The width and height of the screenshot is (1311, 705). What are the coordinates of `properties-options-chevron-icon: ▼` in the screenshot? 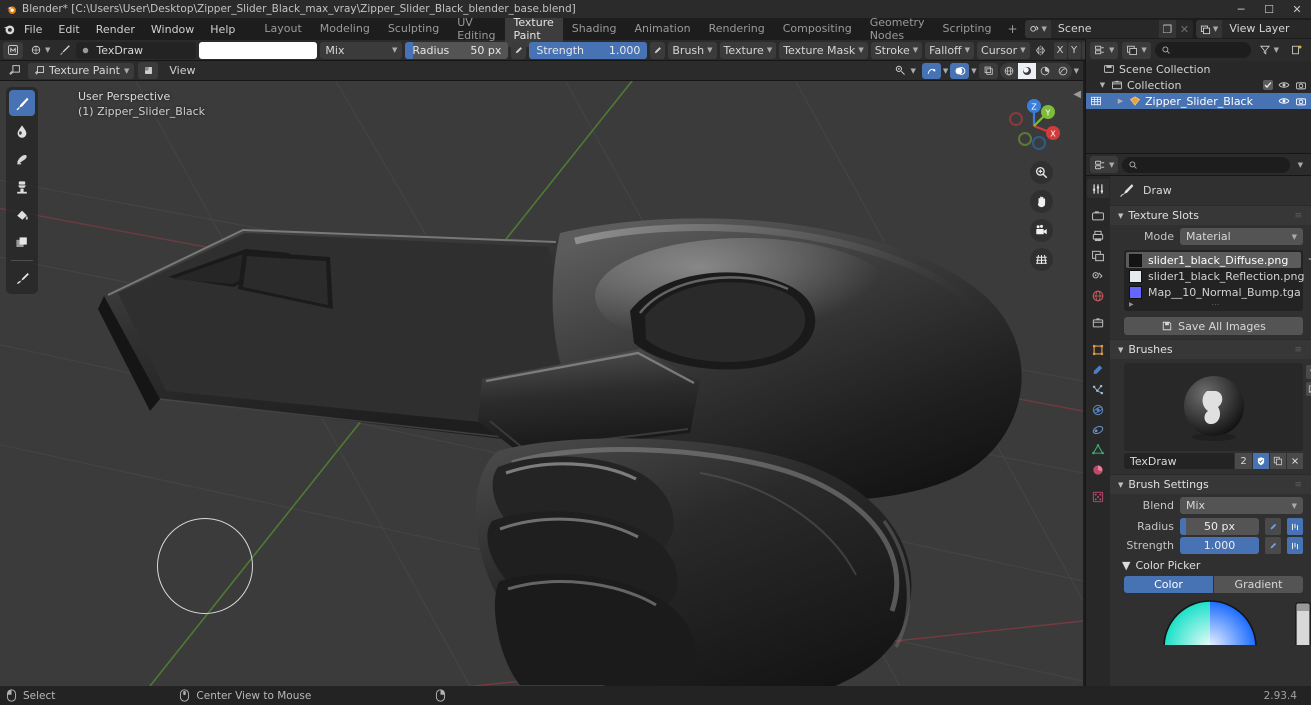 It's located at (1300, 165).